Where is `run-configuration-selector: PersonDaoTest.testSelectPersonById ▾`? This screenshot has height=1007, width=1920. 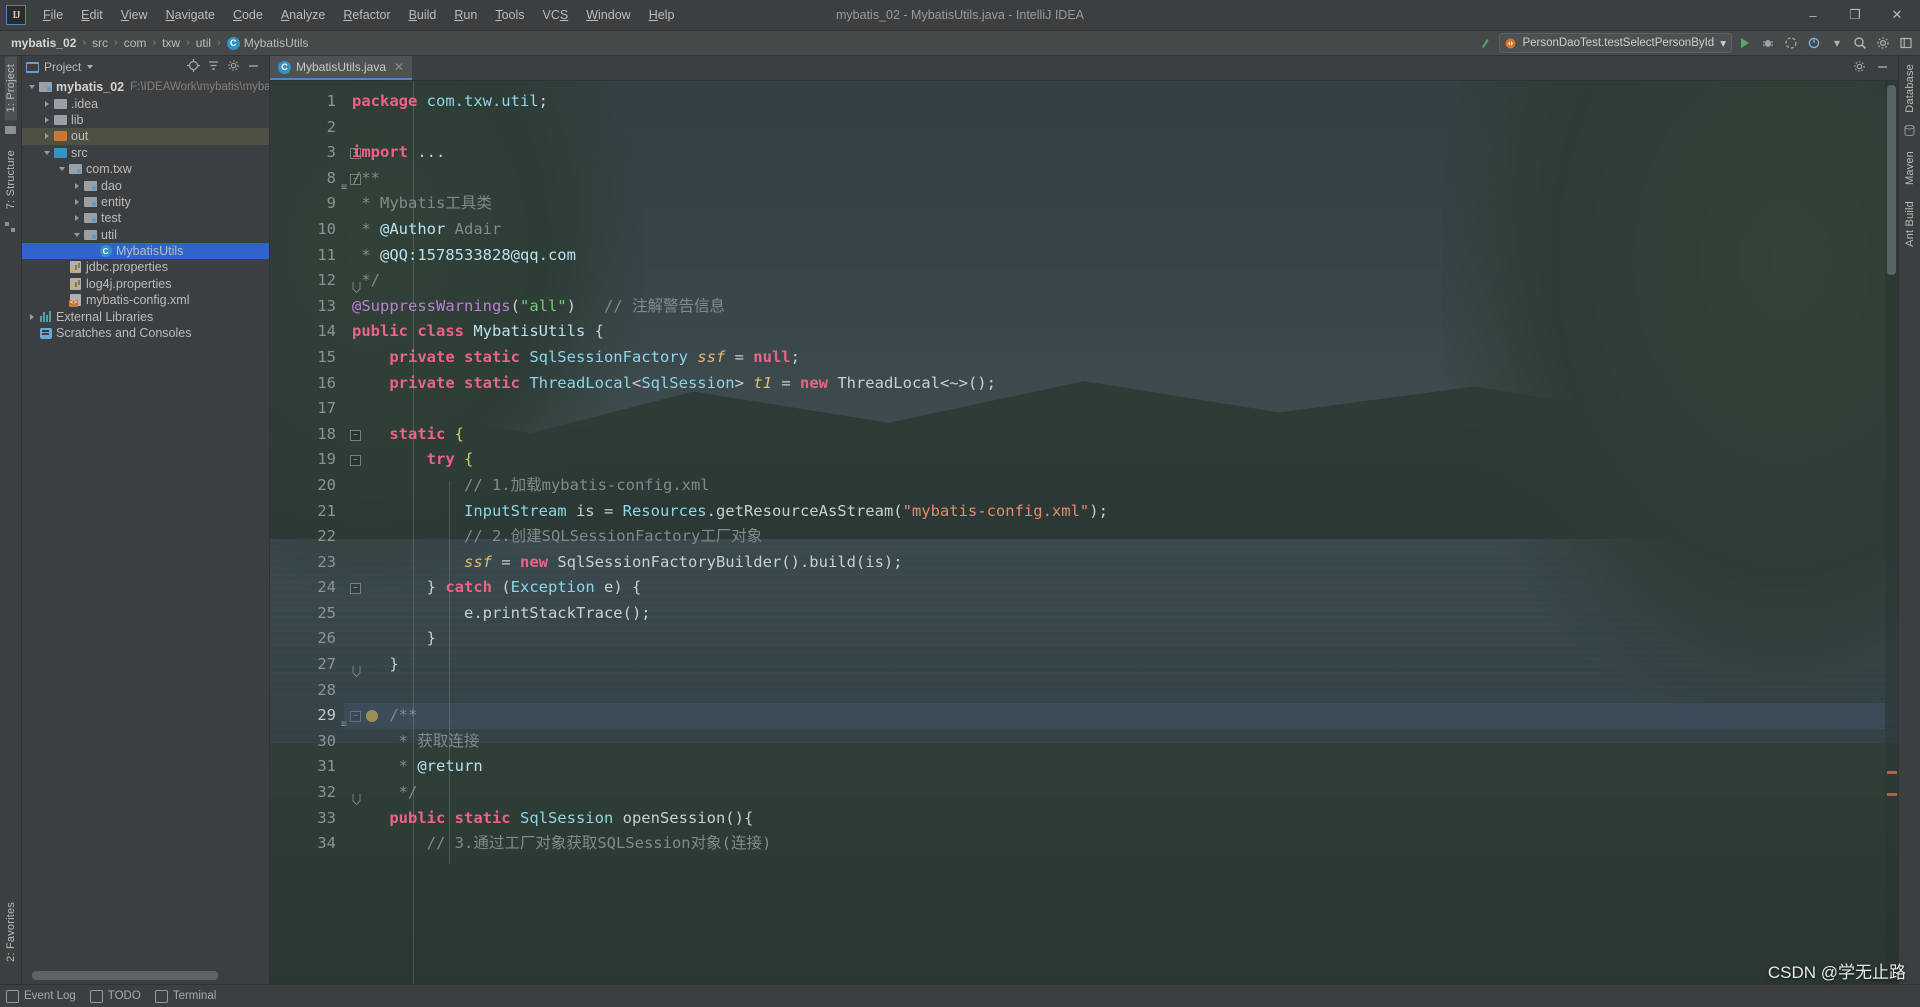 run-configuration-selector: PersonDaoTest.testSelectPersonById ▾ is located at coordinates (1615, 43).